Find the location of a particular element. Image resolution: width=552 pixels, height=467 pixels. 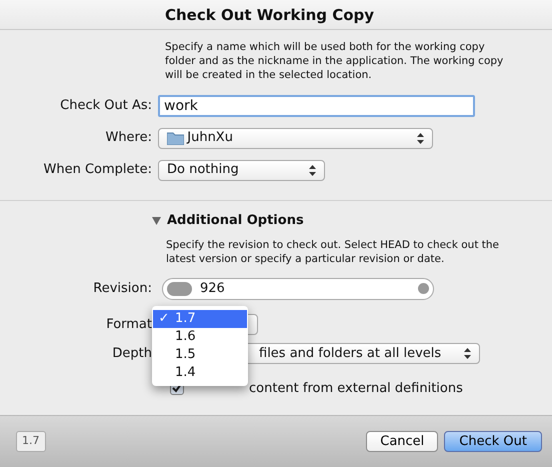

field-label: Where: is located at coordinates (128, 138).